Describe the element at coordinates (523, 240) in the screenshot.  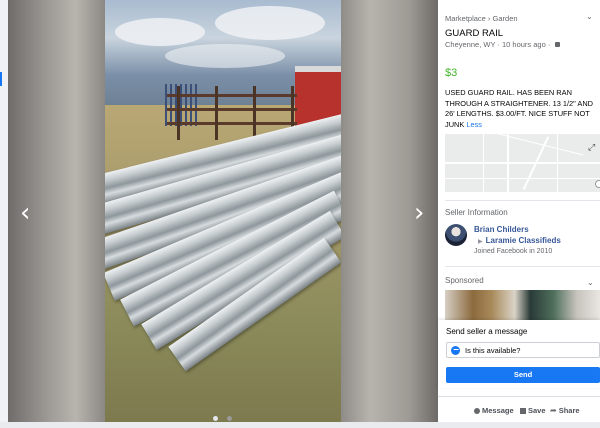
I see `seller-group-label: Laramie Classifieds` at that location.